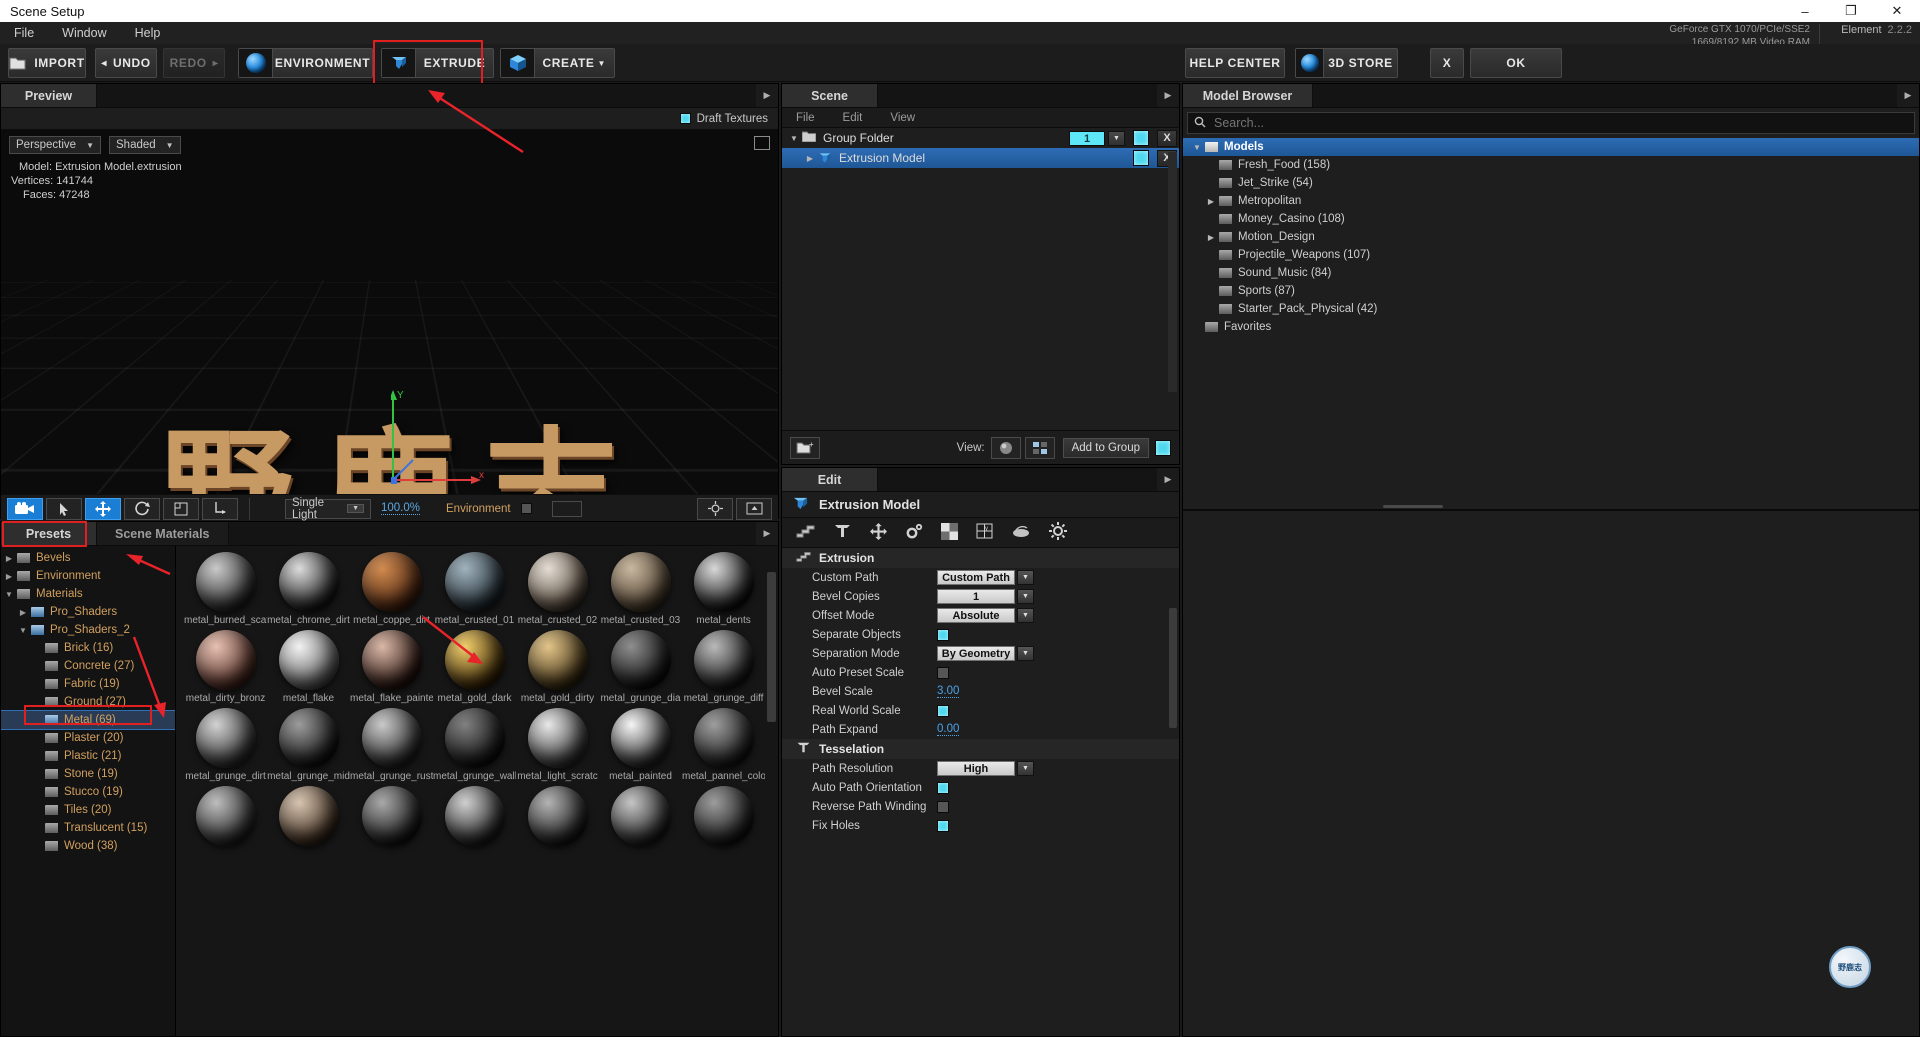 The height and width of the screenshot is (1037, 1920). What do you see at coordinates (1551, 201) in the screenshot?
I see `model-browser-item: ▶ Metropolitan` at bounding box center [1551, 201].